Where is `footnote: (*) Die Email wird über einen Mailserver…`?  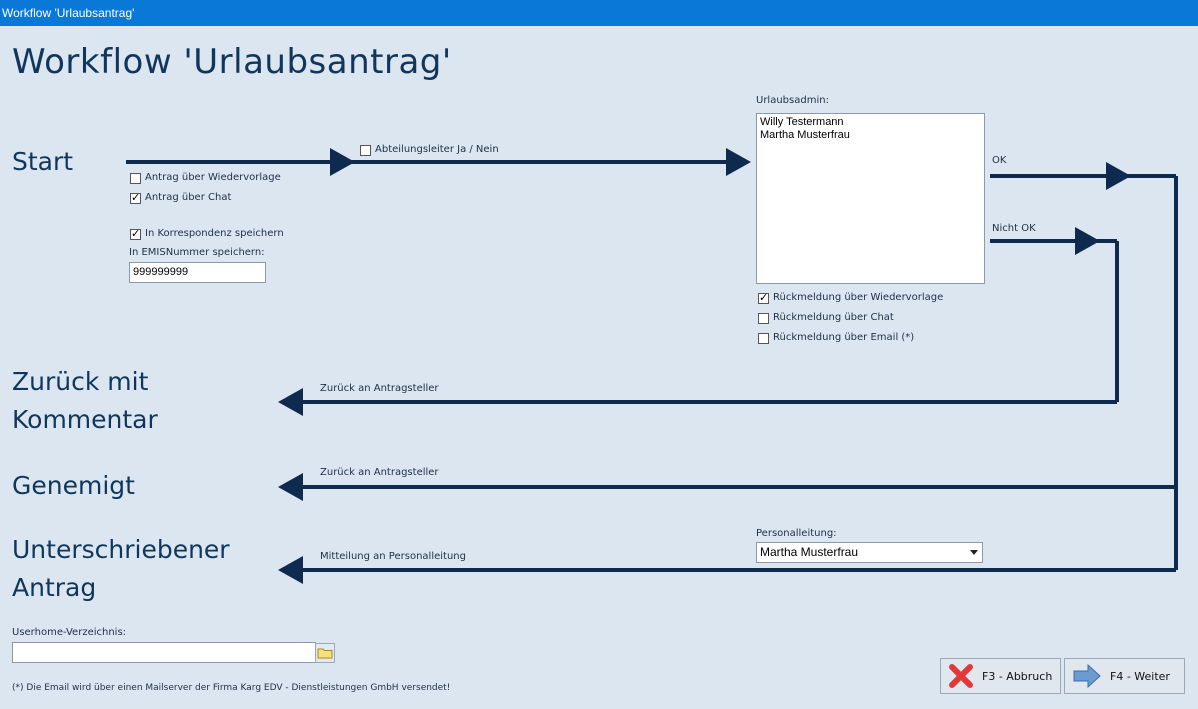 footnote: (*) Die Email wird über einen Mailserver… is located at coordinates (231, 688).